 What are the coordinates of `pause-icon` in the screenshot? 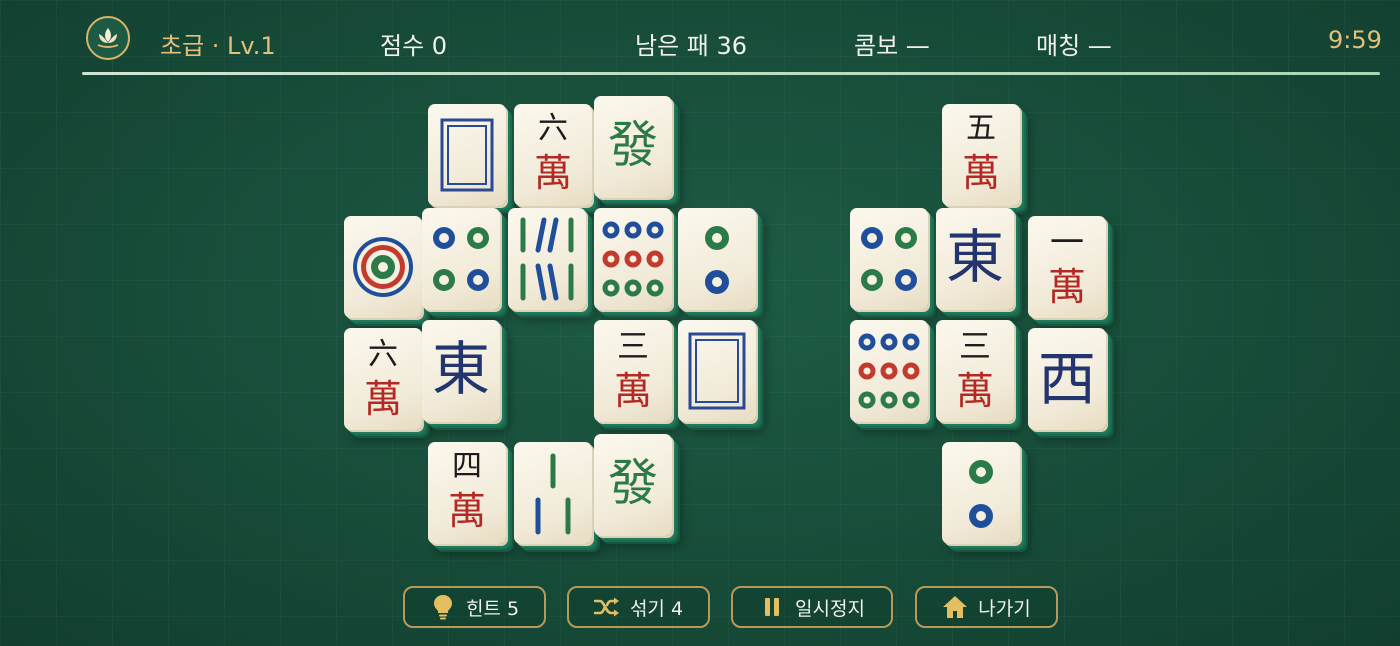 It's located at (772, 607).